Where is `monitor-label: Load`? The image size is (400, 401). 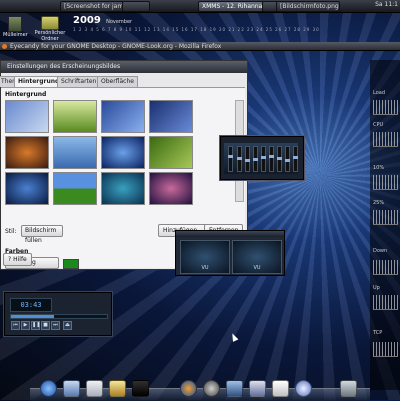
monitor-label: Load is located at coordinates (379, 93).